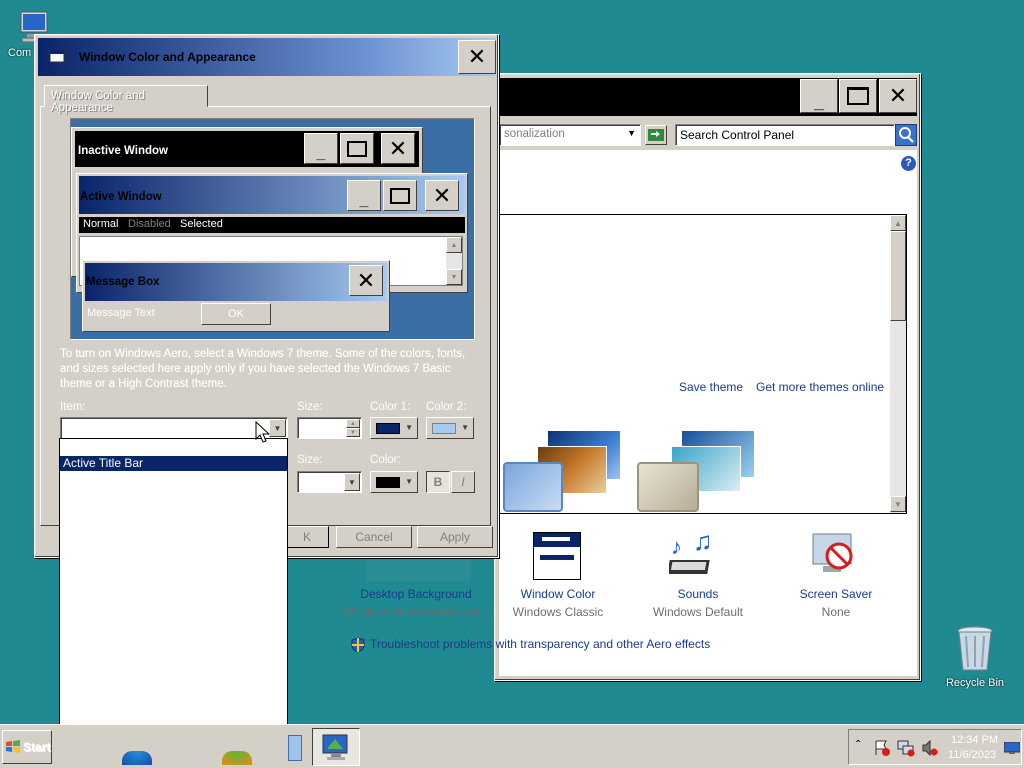 The image size is (1024, 768). What do you see at coordinates (385, 460) in the screenshot?
I see `font-color-label: Color:` at bounding box center [385, 460].